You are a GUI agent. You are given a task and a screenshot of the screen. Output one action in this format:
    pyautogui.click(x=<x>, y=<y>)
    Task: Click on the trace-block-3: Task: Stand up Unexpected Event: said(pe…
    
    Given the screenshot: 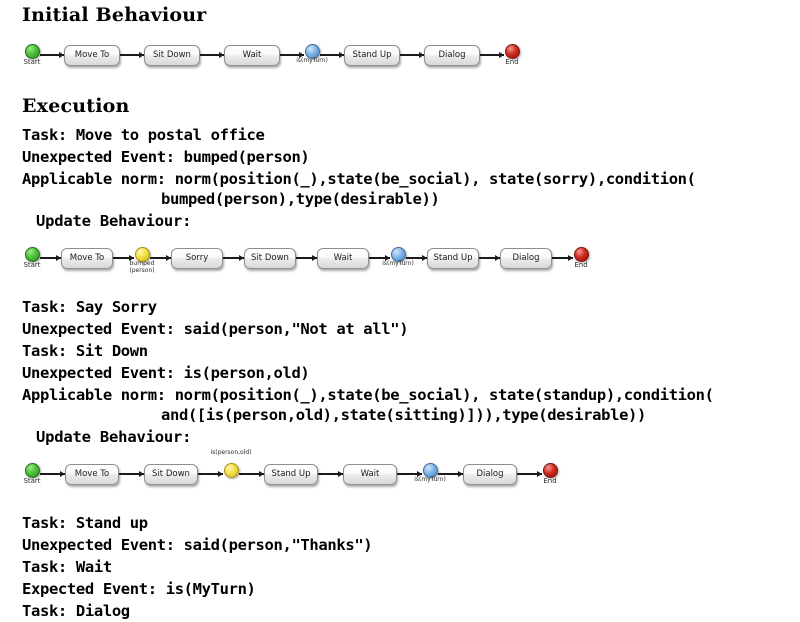 What is the action you would take?
    pyautogui.click(x=197, y=567)
    